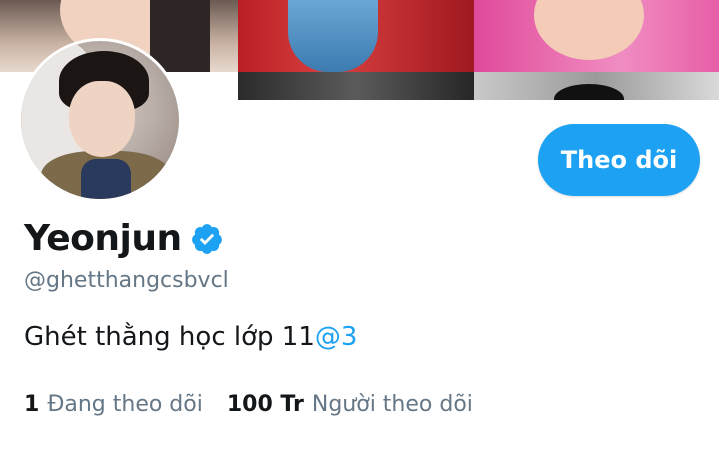 This screenshot has width=719, height=460. I want to click on followers-count: 100 Tr, so click(265, 404).